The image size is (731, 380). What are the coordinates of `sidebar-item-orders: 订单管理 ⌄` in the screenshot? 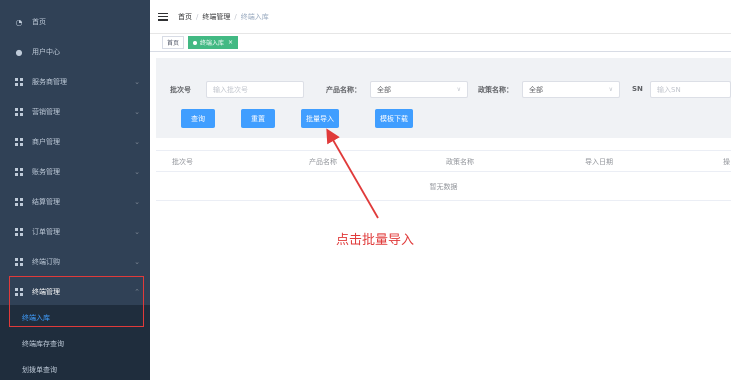 It's located at (75, 232).